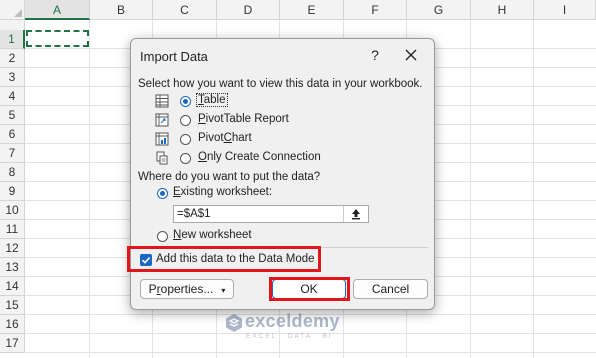 The height and width of the screenshot is (358, 596). What do you see at coordinates (12, 10) in the screenshot?
I see `select-all-corner` at bounding box center [12, 10].